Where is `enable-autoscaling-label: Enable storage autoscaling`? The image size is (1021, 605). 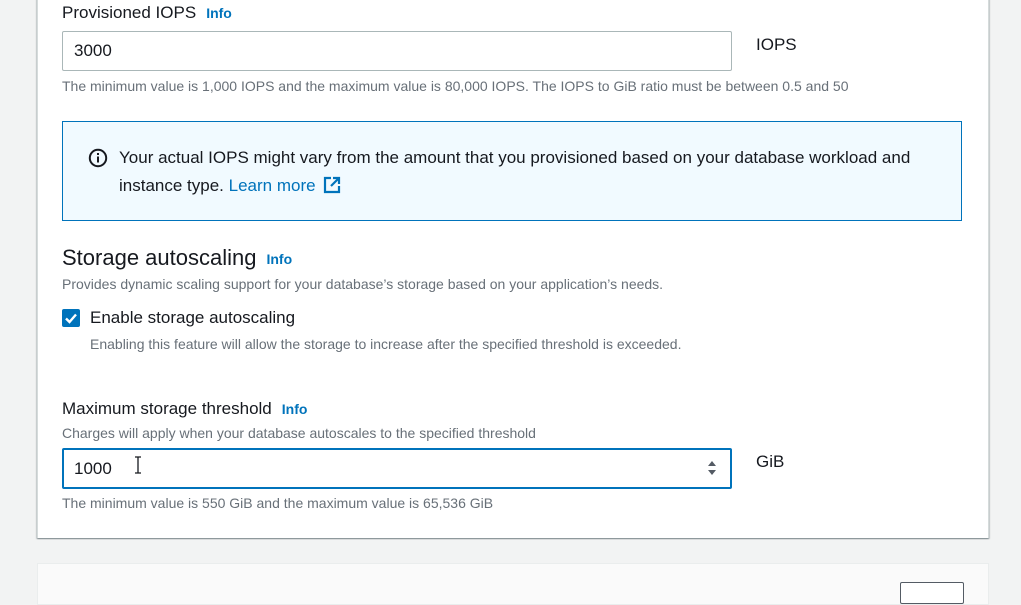 enable-autoscaling-label: Enable storage autoscaling is located at coordinates (192, 318).